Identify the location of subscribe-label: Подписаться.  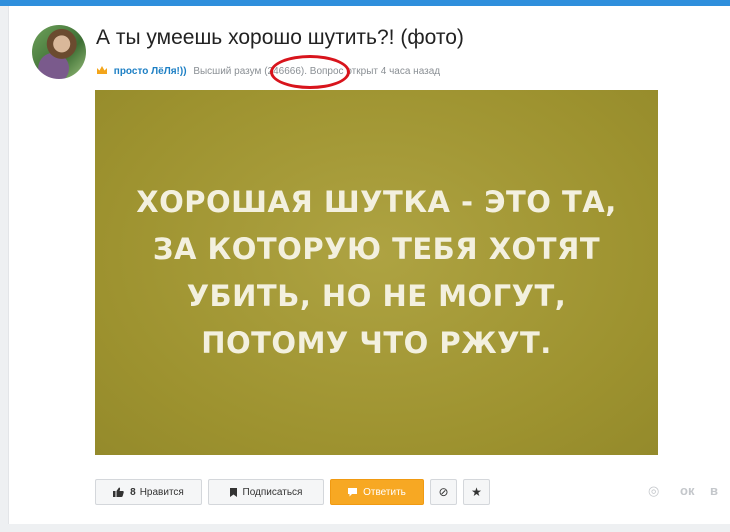
(272, 492).